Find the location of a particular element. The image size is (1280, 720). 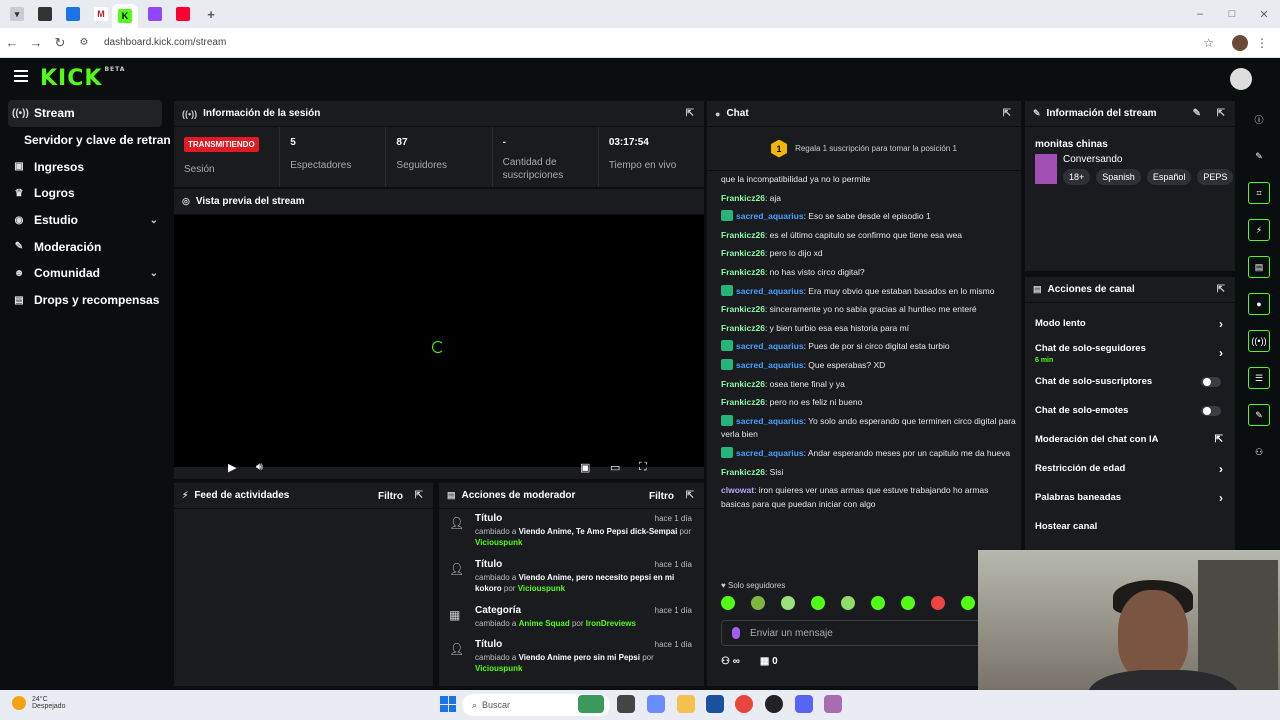

pencil-icon: ✎ is located at coordinates (1259, 156).